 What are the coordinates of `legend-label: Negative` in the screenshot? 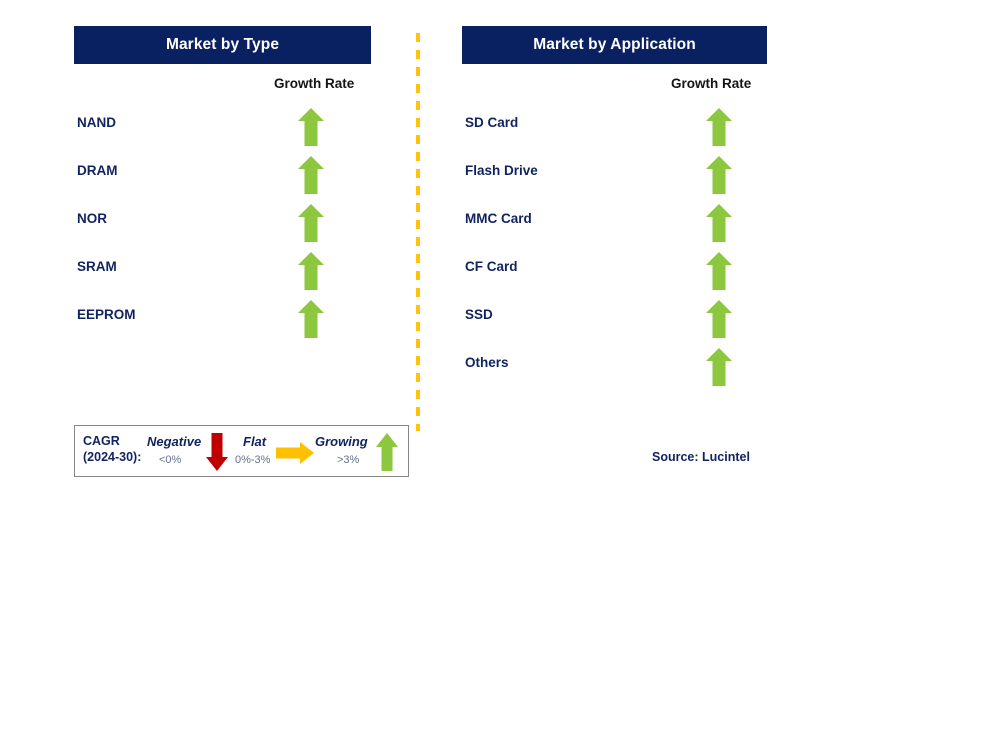 It's located at (174, 441).